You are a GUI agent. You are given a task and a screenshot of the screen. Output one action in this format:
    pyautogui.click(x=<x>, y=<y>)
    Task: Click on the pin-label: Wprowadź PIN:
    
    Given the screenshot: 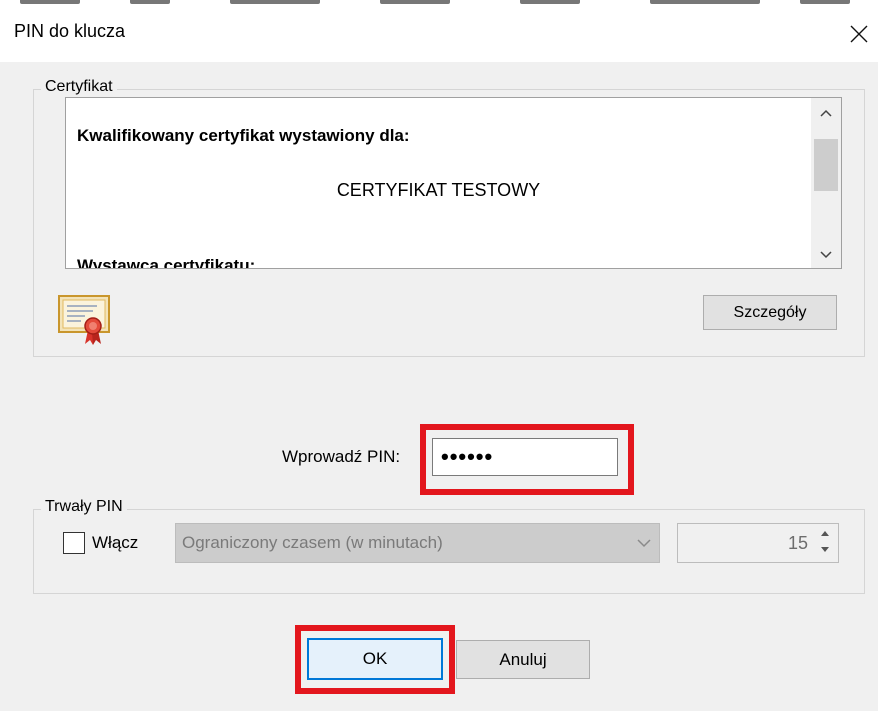 What is the action you would take?
    pyautogui.click(x=341, y=456)
    